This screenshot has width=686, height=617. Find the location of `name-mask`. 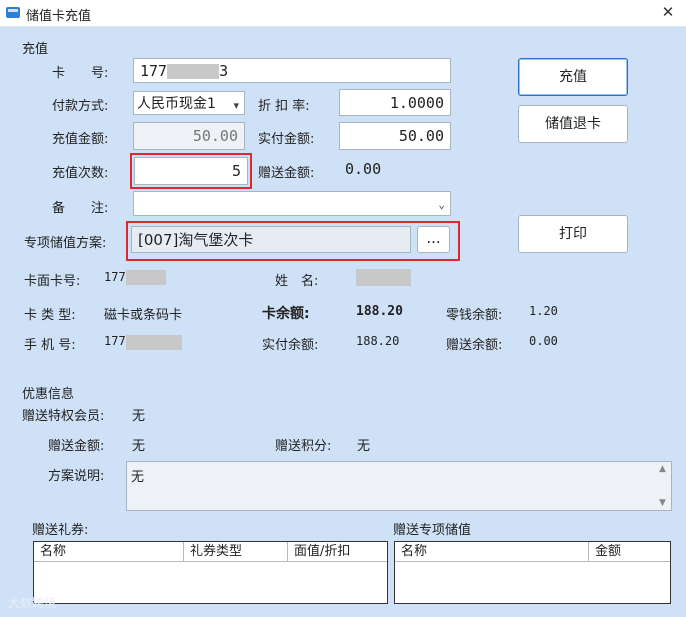

name-mask is located at coordinates (383, 277).